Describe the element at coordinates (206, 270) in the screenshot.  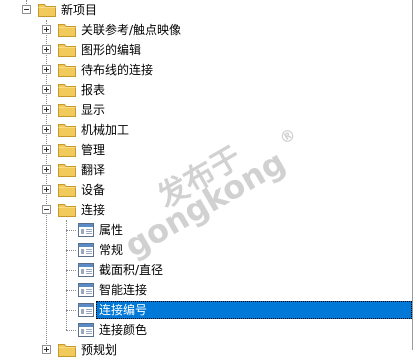
I see `tree-leaf: 截面积/直径` at that location.